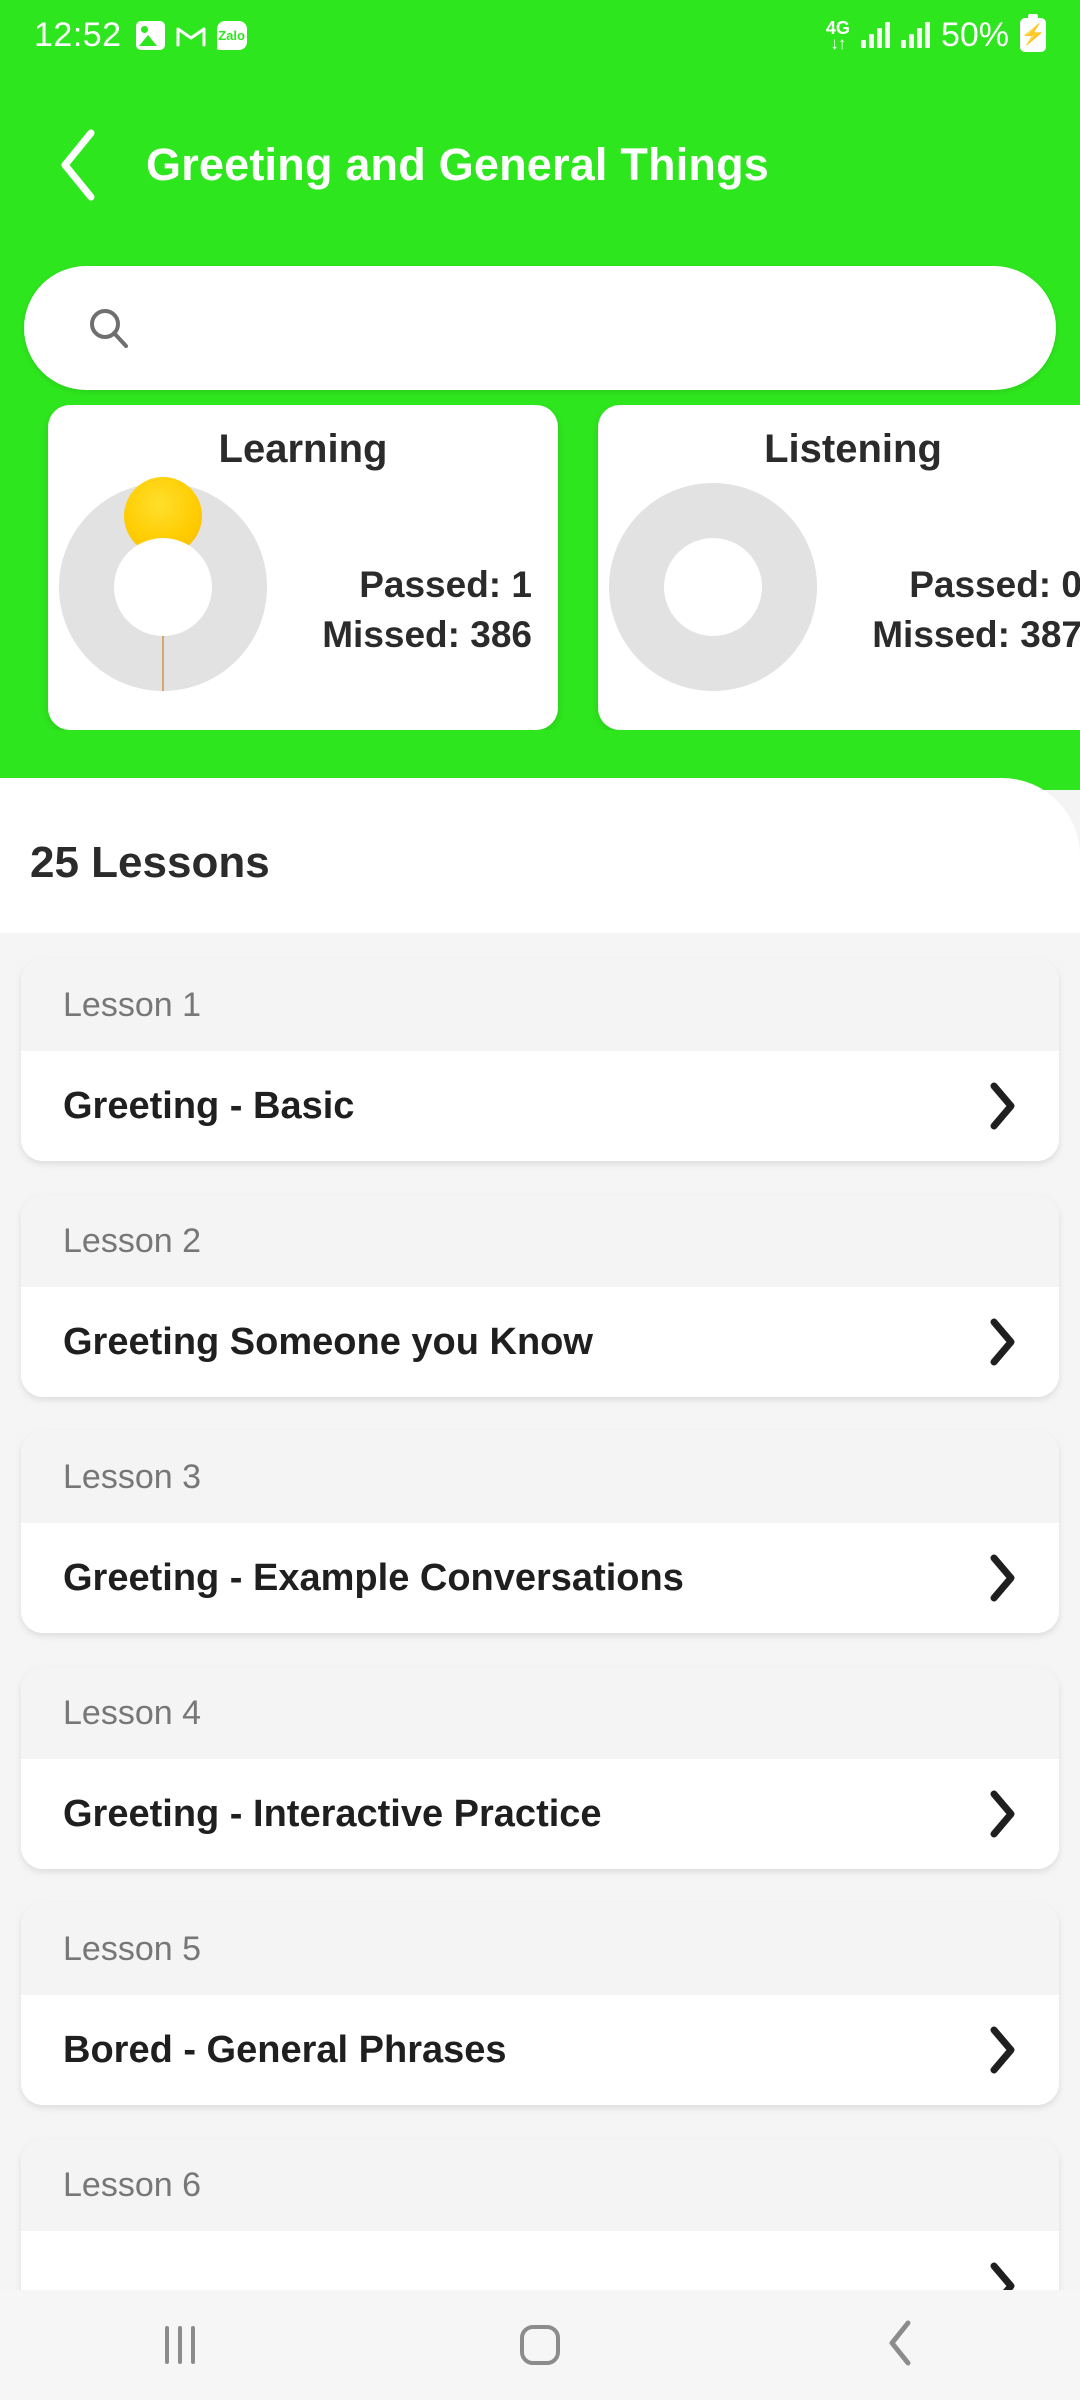  I want to click on home-button, so click(540, 2345).